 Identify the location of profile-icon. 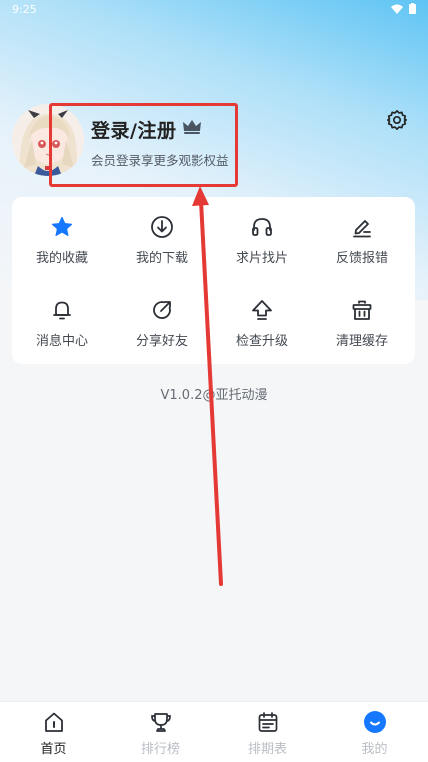
(374, 722).